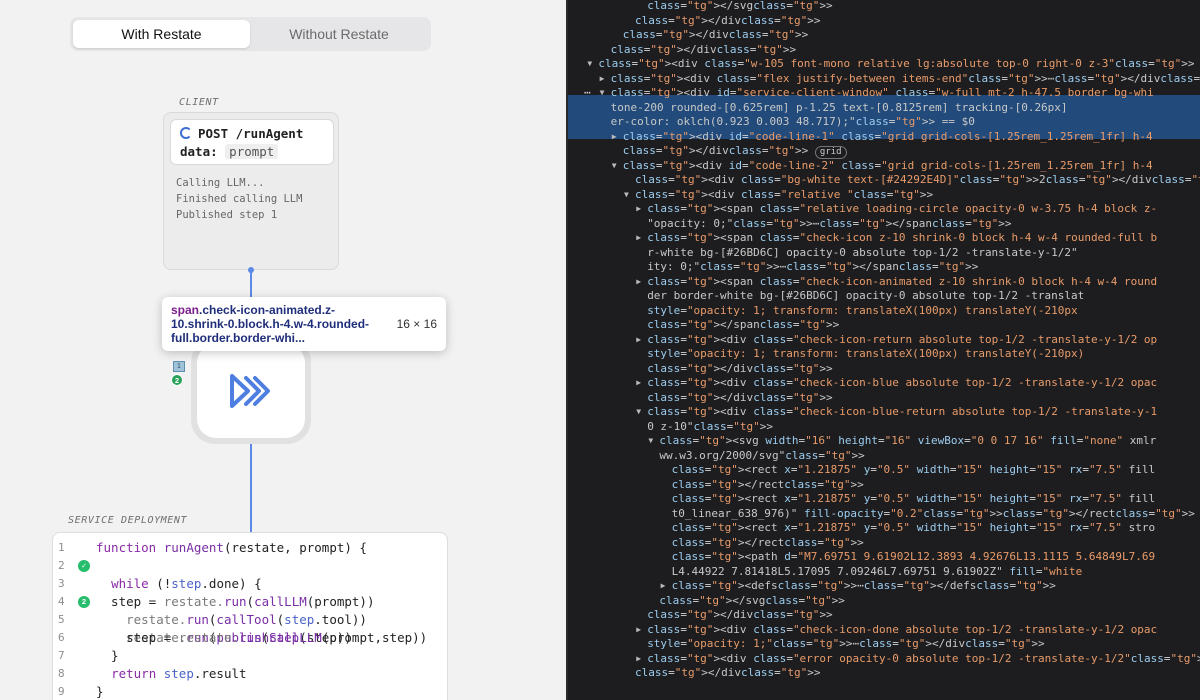 This screenshot has width=1200, height=700. I want to click on client-label: CLIENT, so click(199, 102).